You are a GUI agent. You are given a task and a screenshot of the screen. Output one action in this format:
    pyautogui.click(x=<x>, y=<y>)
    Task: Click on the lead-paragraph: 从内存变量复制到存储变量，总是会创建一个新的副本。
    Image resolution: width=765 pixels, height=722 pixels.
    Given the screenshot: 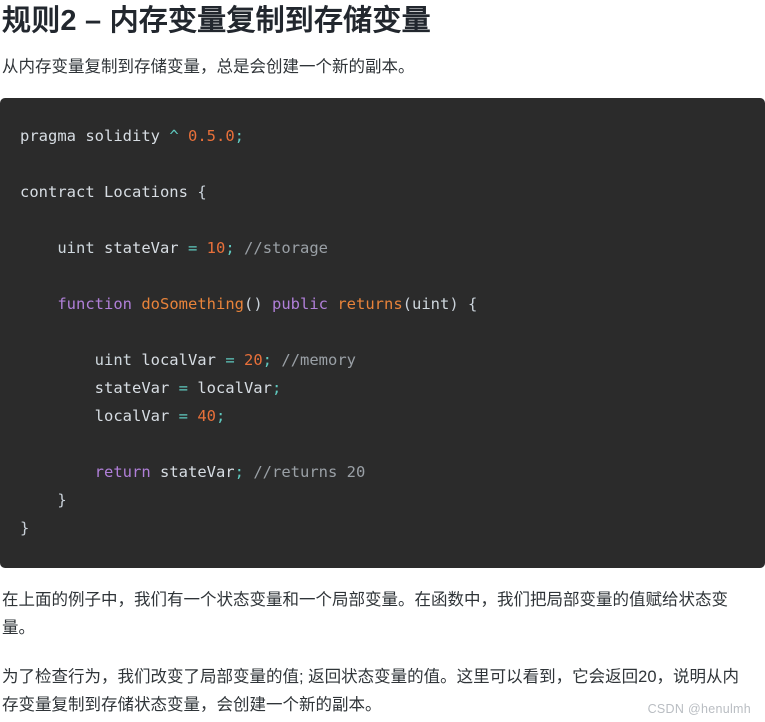 What is the action you would take?
    pyautogui.click(x=208, y=67)
    